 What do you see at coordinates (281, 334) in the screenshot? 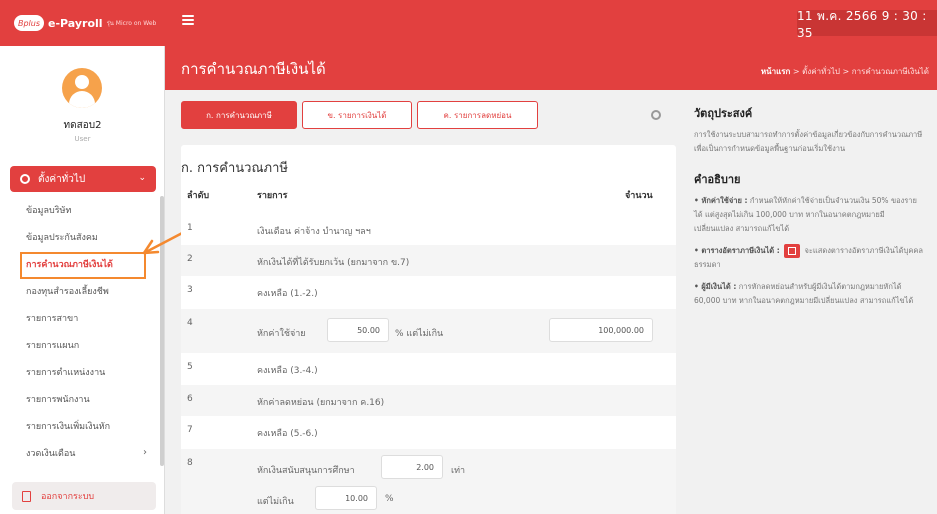
I see `row-text: หักค่าใช้จ่าย` at bounding box center [281, 334].